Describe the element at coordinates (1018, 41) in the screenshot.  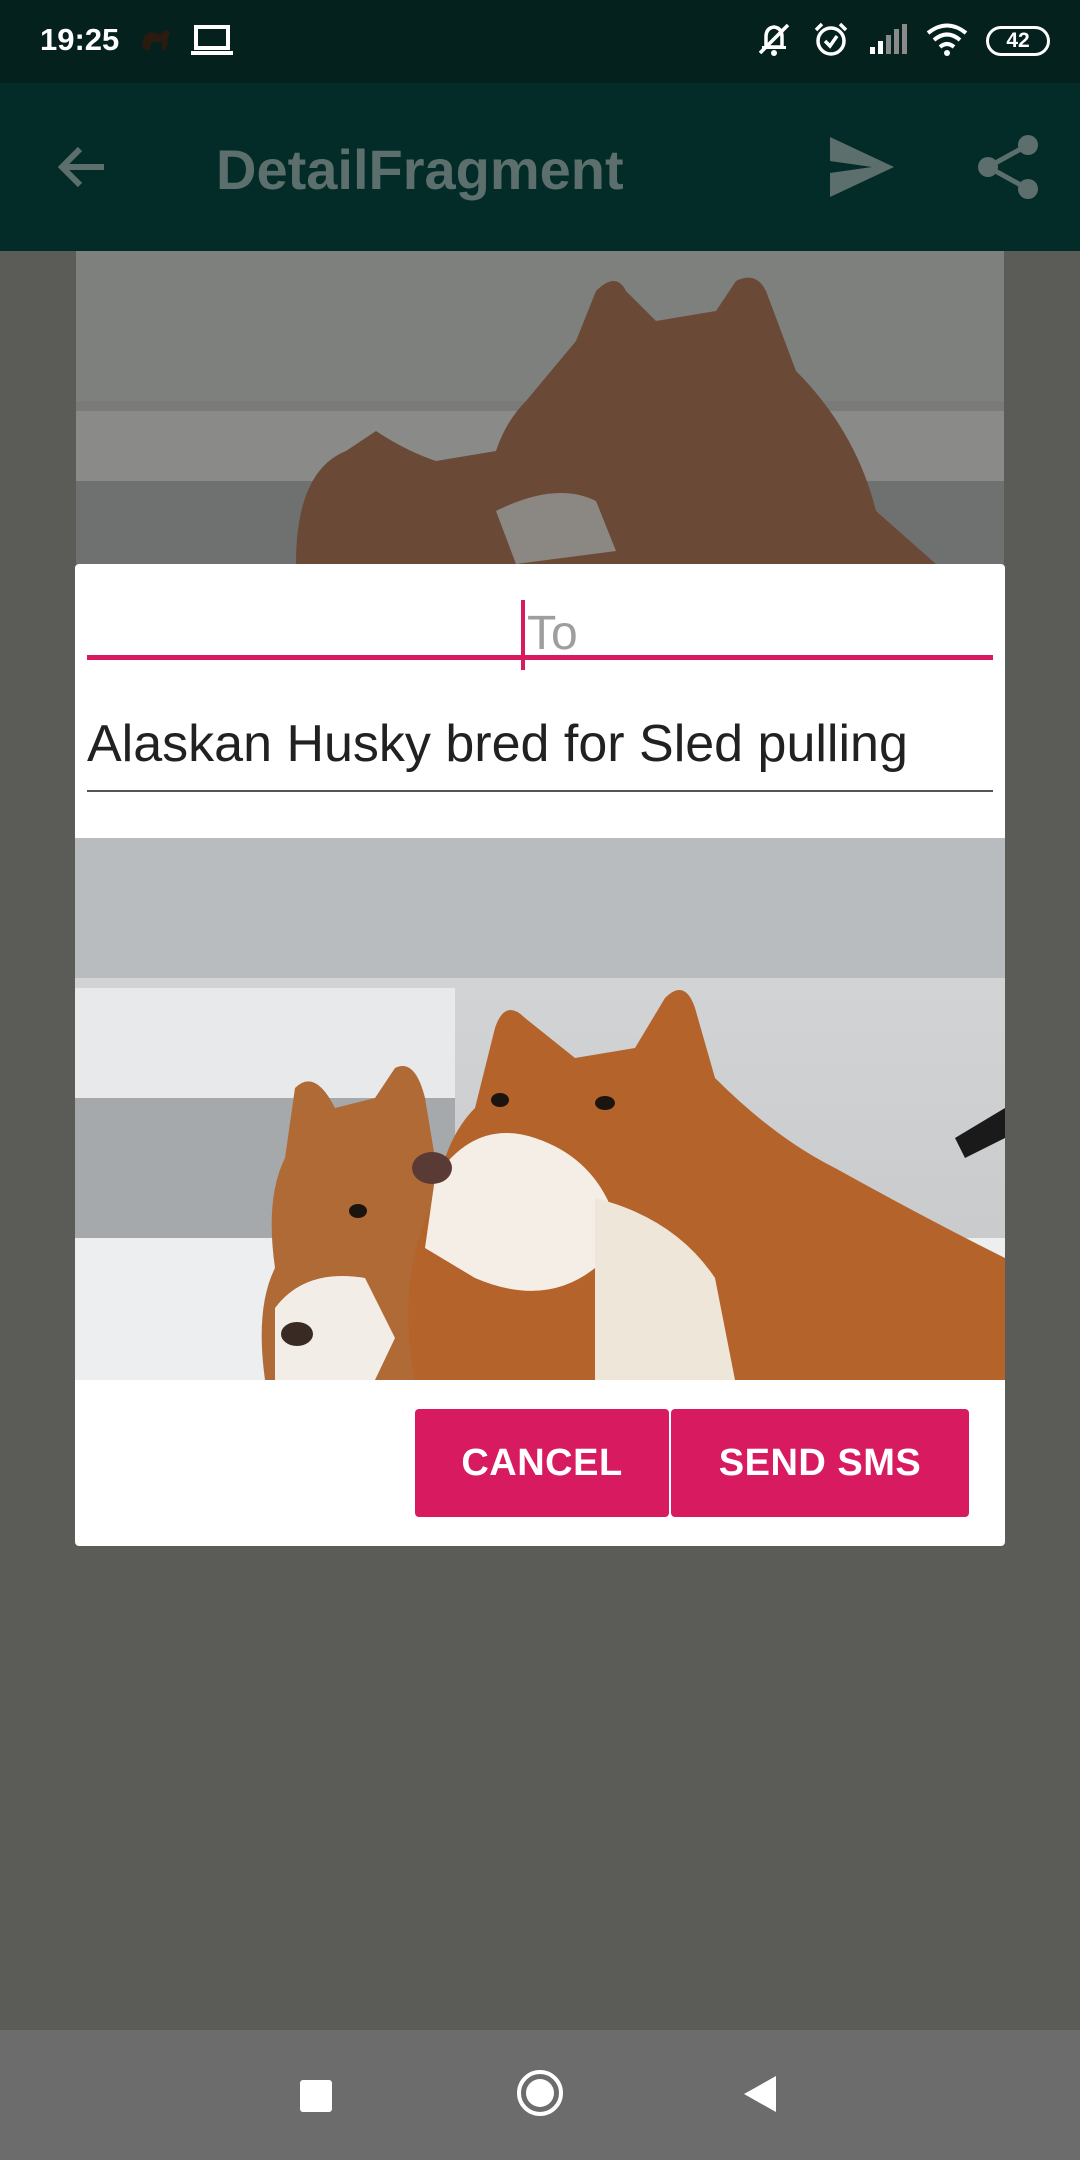
I see `battery-icon: 42` at that location.